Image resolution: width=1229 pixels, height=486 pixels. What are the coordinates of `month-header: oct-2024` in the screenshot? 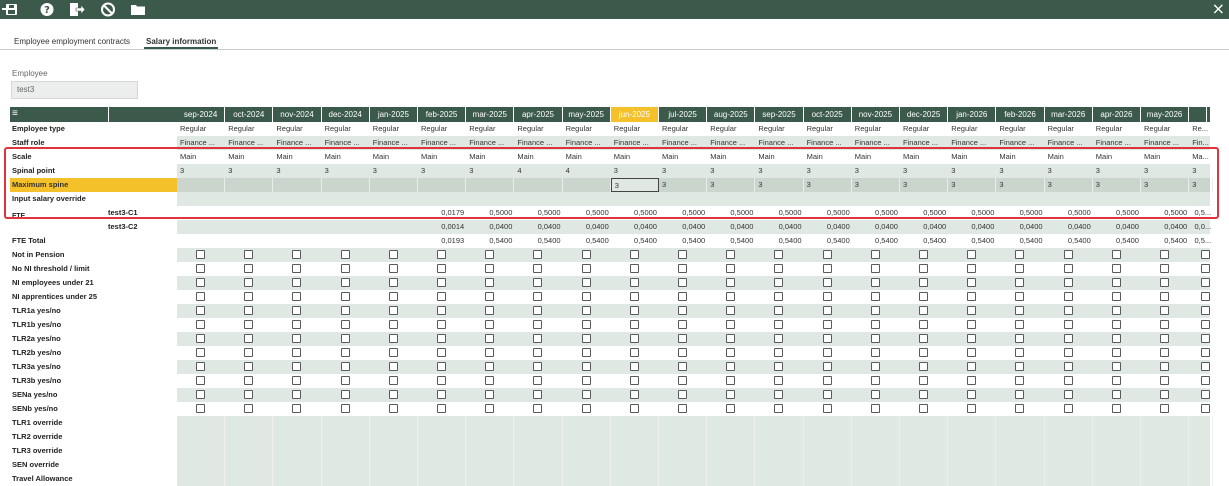 It's located at (249, 114).